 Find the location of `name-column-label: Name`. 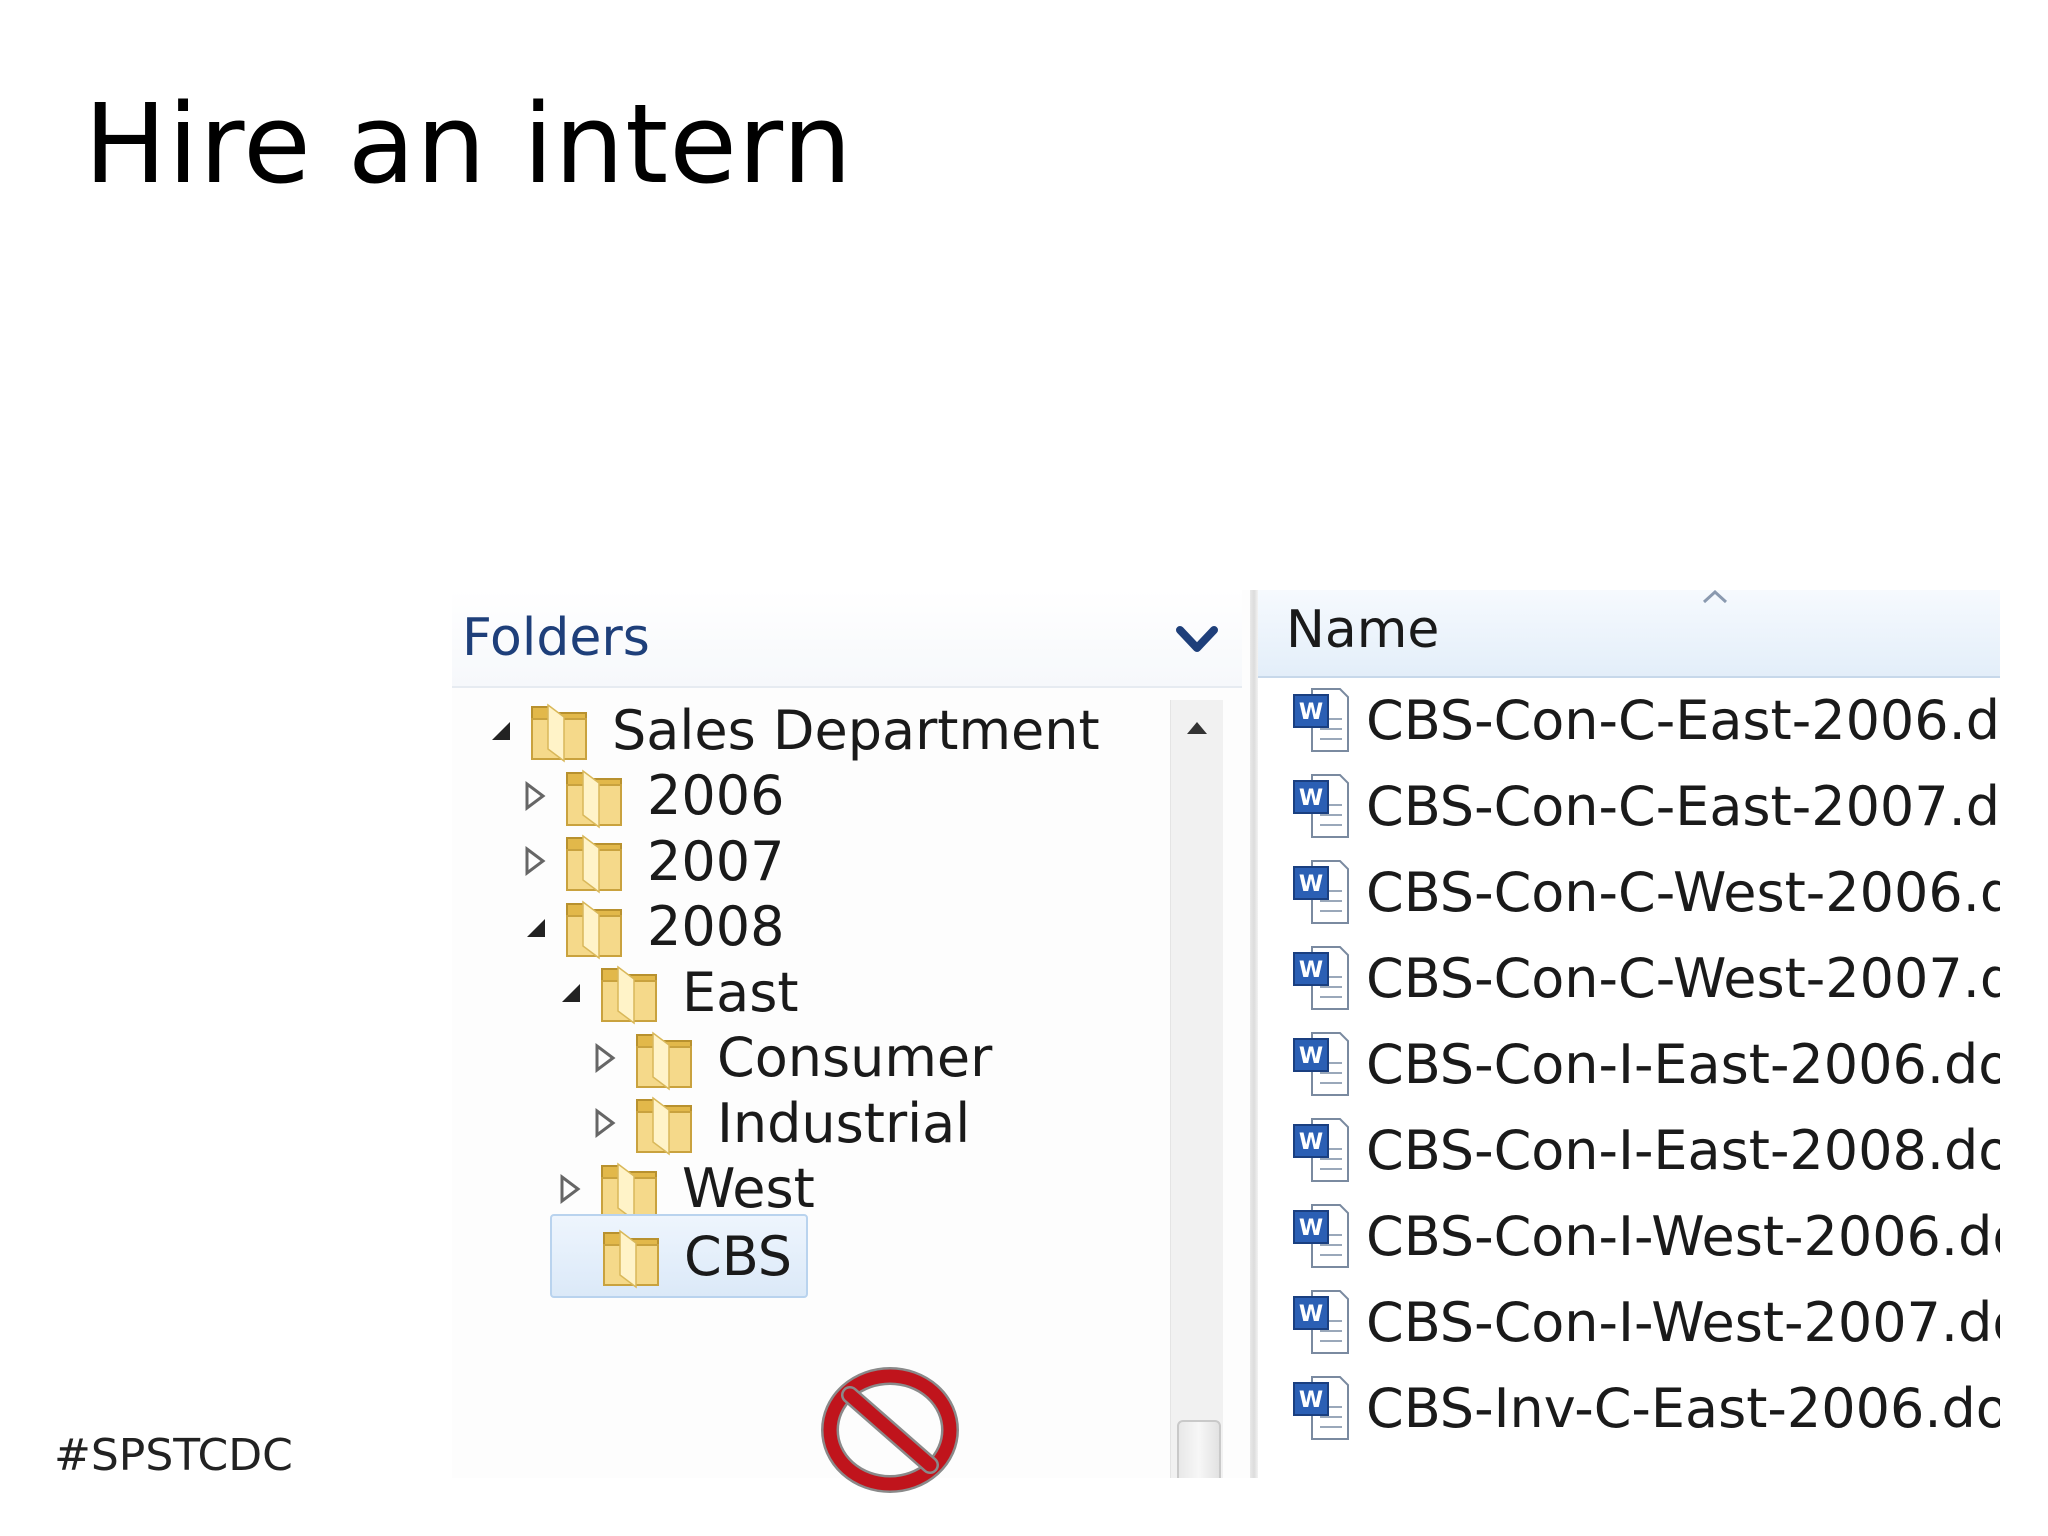

name-column-label: Name is located at coordinates (1363, 630).